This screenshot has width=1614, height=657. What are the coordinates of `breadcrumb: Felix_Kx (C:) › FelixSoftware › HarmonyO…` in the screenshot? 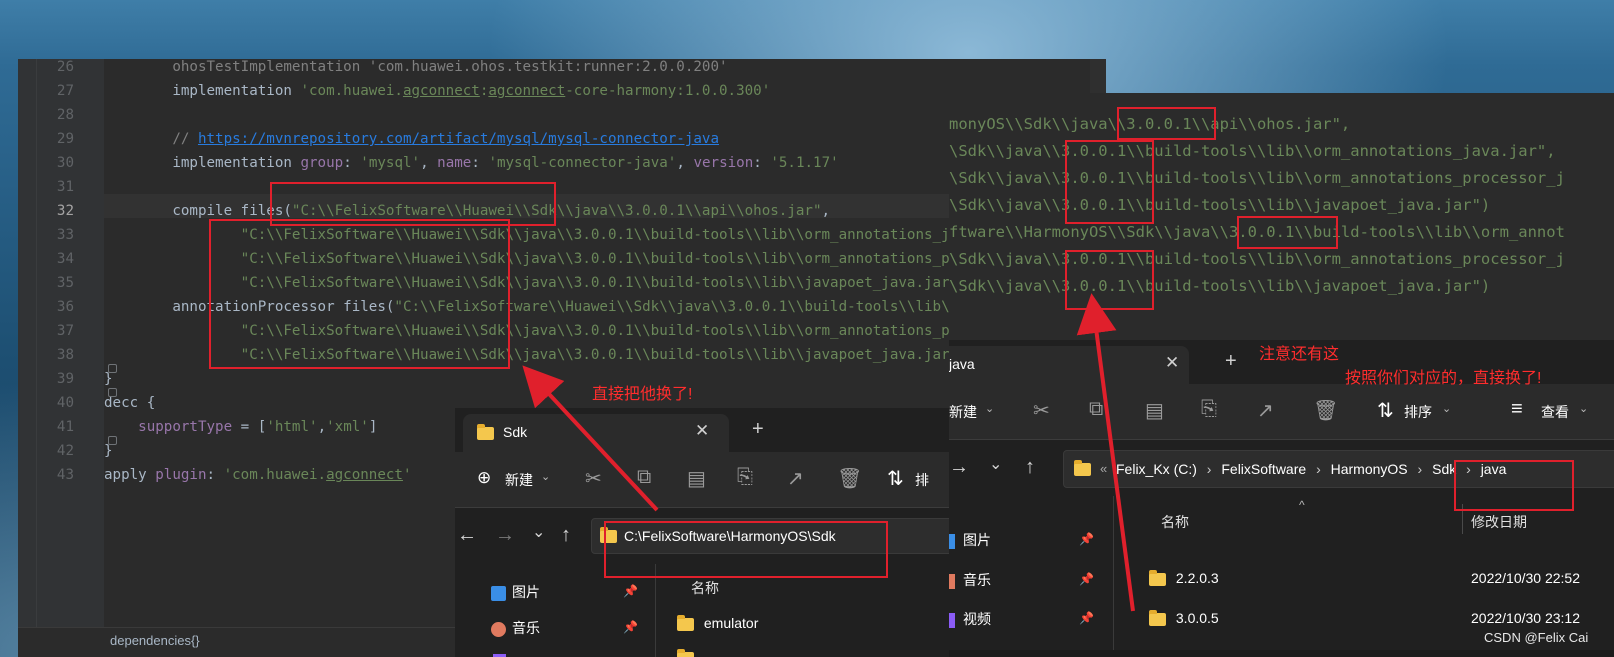 It's located at (1311, 469).